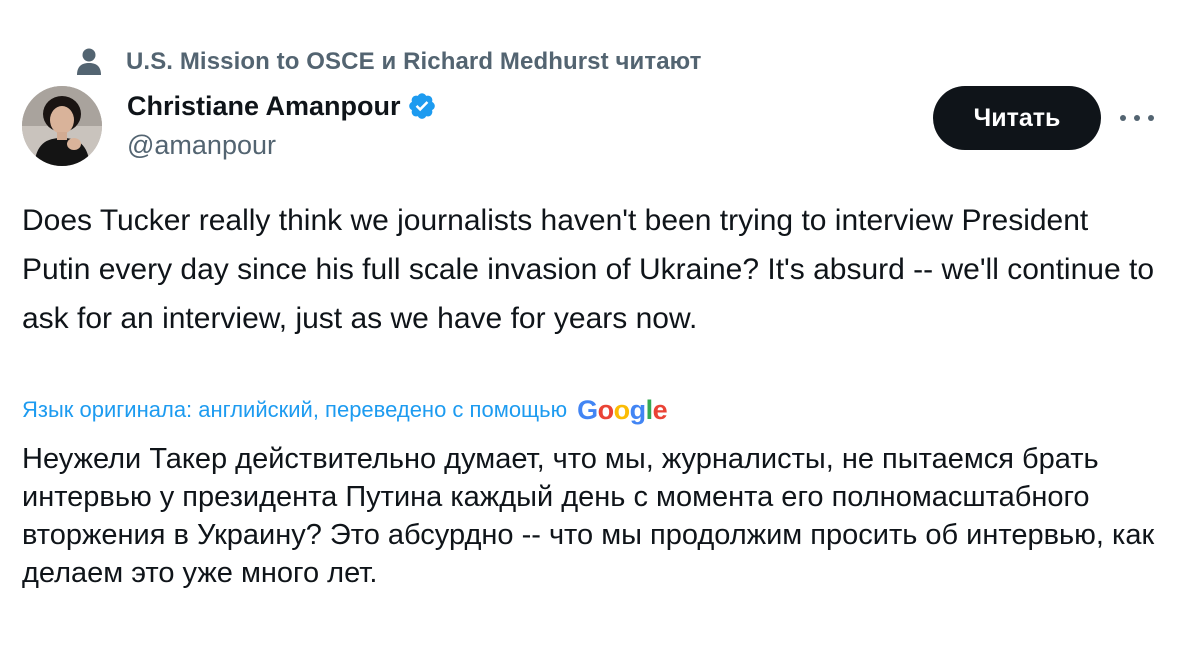 This screenshot has width=1189, height=656. I want to click on author-name: Christiane Amanpour, so click(264, 106).